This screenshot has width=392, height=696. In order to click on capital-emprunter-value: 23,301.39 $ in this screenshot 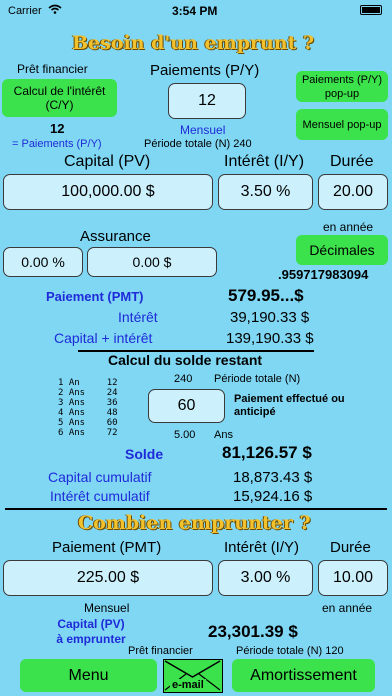, I will do `click(253, 631)`.